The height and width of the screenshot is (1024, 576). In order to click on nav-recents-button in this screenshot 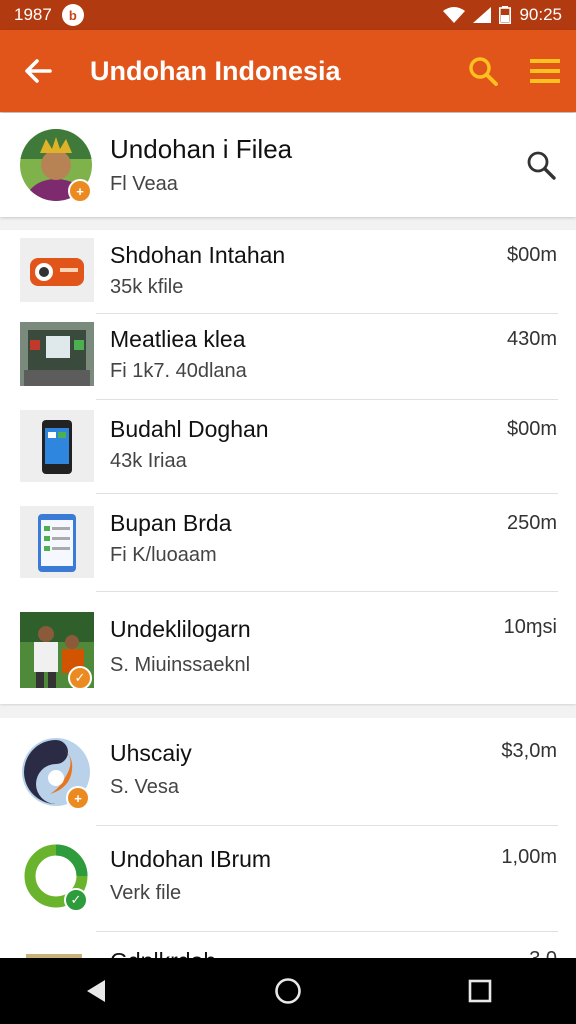, I will do `click(480, 991)`.